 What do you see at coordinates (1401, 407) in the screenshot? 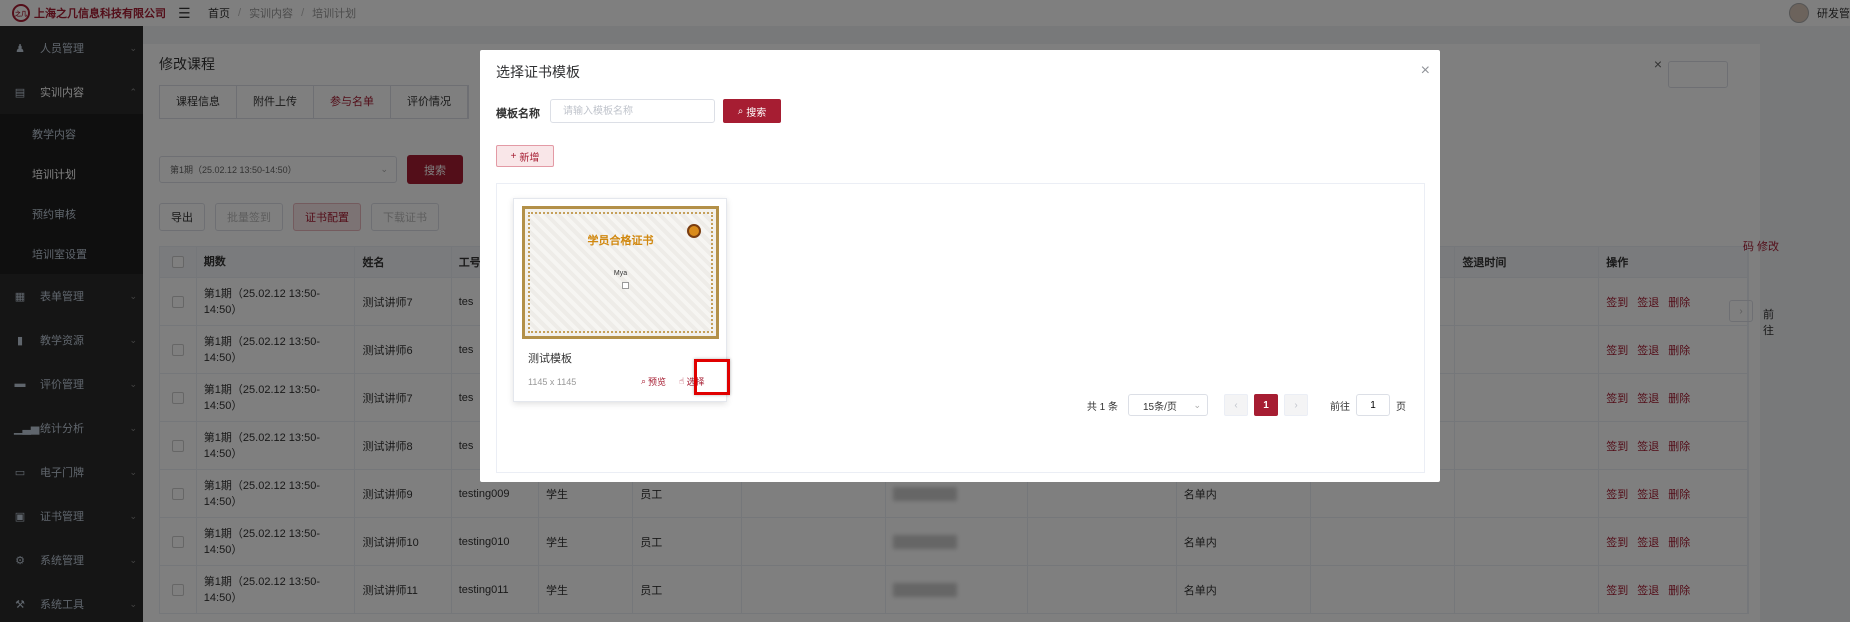
I see `page-unit-label: 页` at bounding box center [1401, 407].